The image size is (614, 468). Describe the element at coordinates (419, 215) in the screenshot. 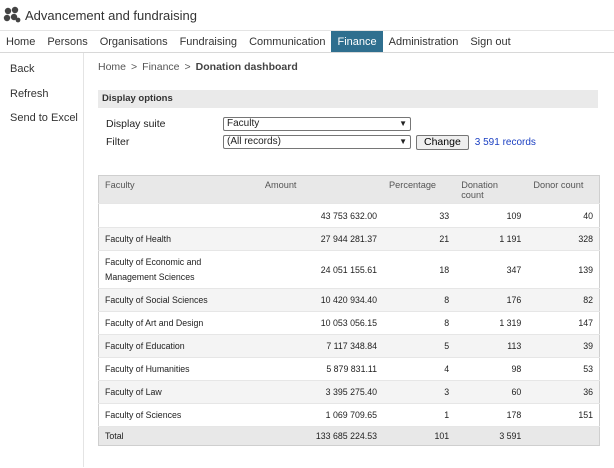

I see `cell-percentage: 33` at that location.